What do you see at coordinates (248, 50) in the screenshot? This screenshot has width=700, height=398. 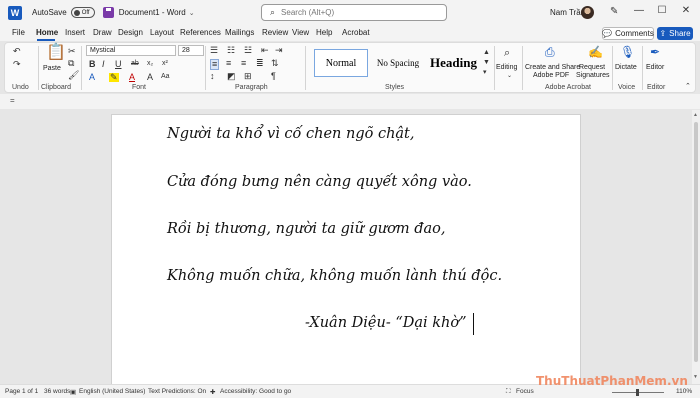 I see `multilevel-list-icon: ☳` at bounding box center [248, 50].